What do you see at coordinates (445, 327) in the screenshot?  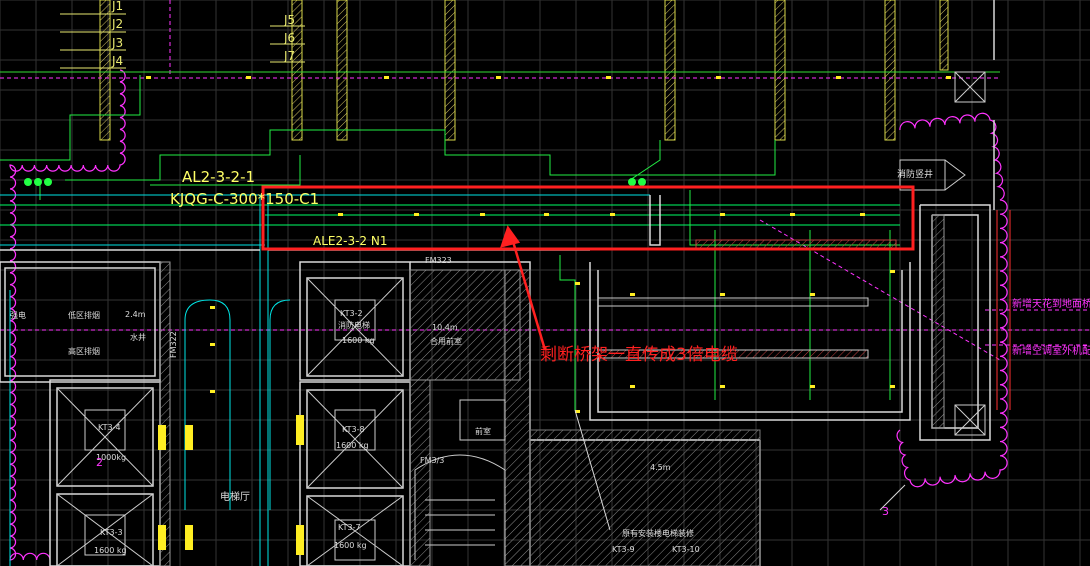 I see `label-area-mid: 10.4m` at bounding box center [445, 327].